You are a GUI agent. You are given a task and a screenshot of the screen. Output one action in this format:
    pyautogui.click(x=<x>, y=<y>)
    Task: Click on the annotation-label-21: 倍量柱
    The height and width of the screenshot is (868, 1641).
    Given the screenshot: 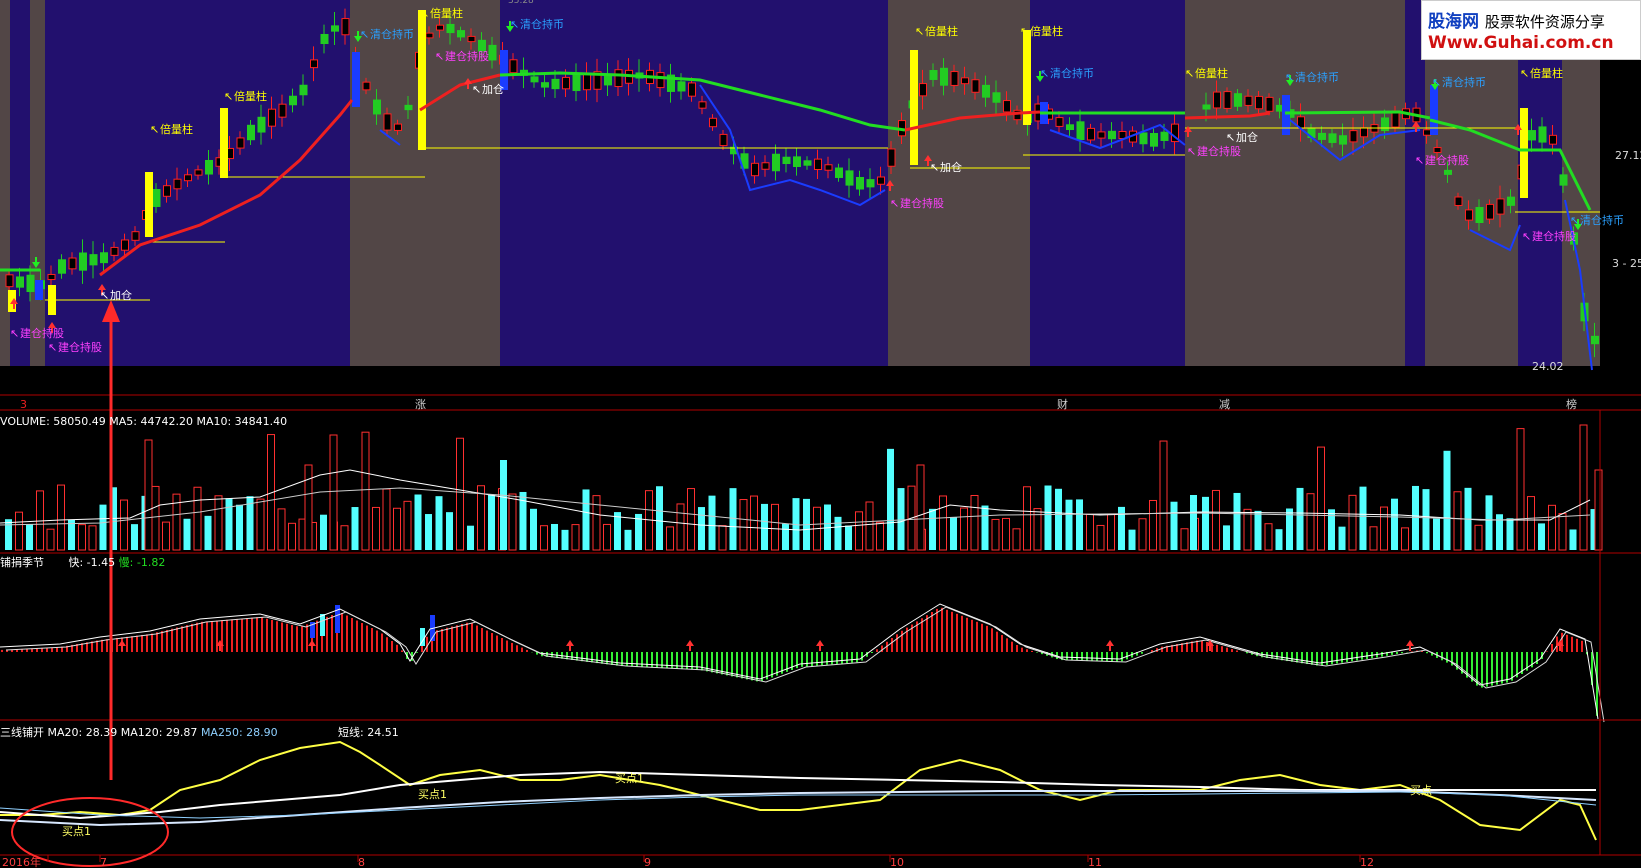 What is the action you would take?
    pyautogui.click(x=1546, y=73)
    